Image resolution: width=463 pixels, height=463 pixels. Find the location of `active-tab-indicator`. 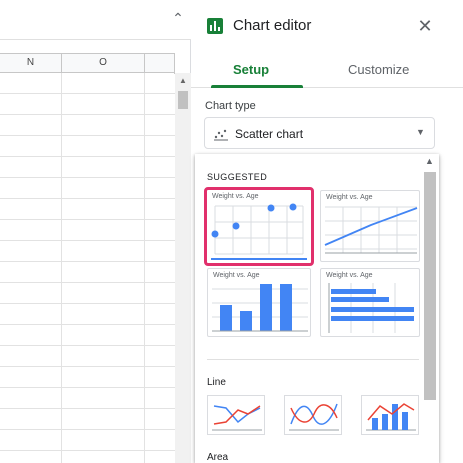

active-tab-indicator is located at coordinates (257, 86).